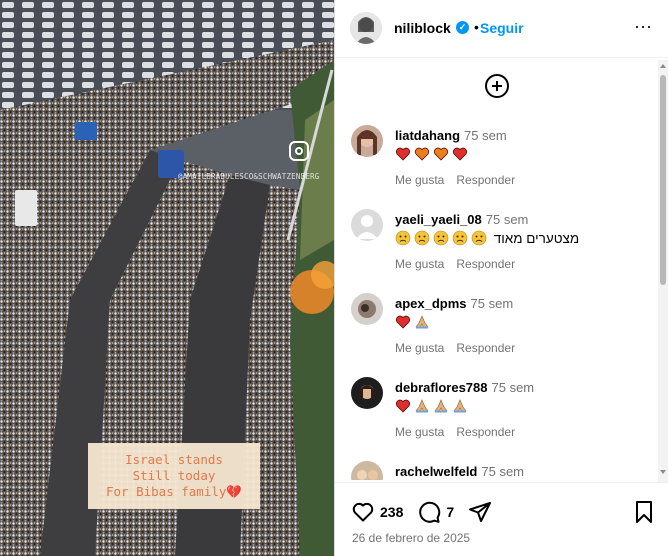 This screenshot has width=668, height=556. I want to click on profile-avatar, so click(366, 28).